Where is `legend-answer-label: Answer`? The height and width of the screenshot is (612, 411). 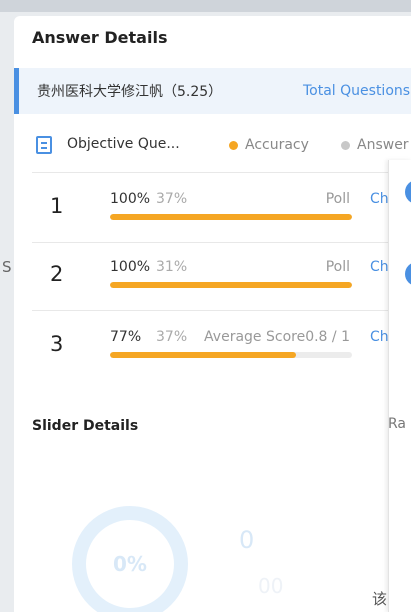
legend-answer-label: Answer is located at coordinates (383, 145).